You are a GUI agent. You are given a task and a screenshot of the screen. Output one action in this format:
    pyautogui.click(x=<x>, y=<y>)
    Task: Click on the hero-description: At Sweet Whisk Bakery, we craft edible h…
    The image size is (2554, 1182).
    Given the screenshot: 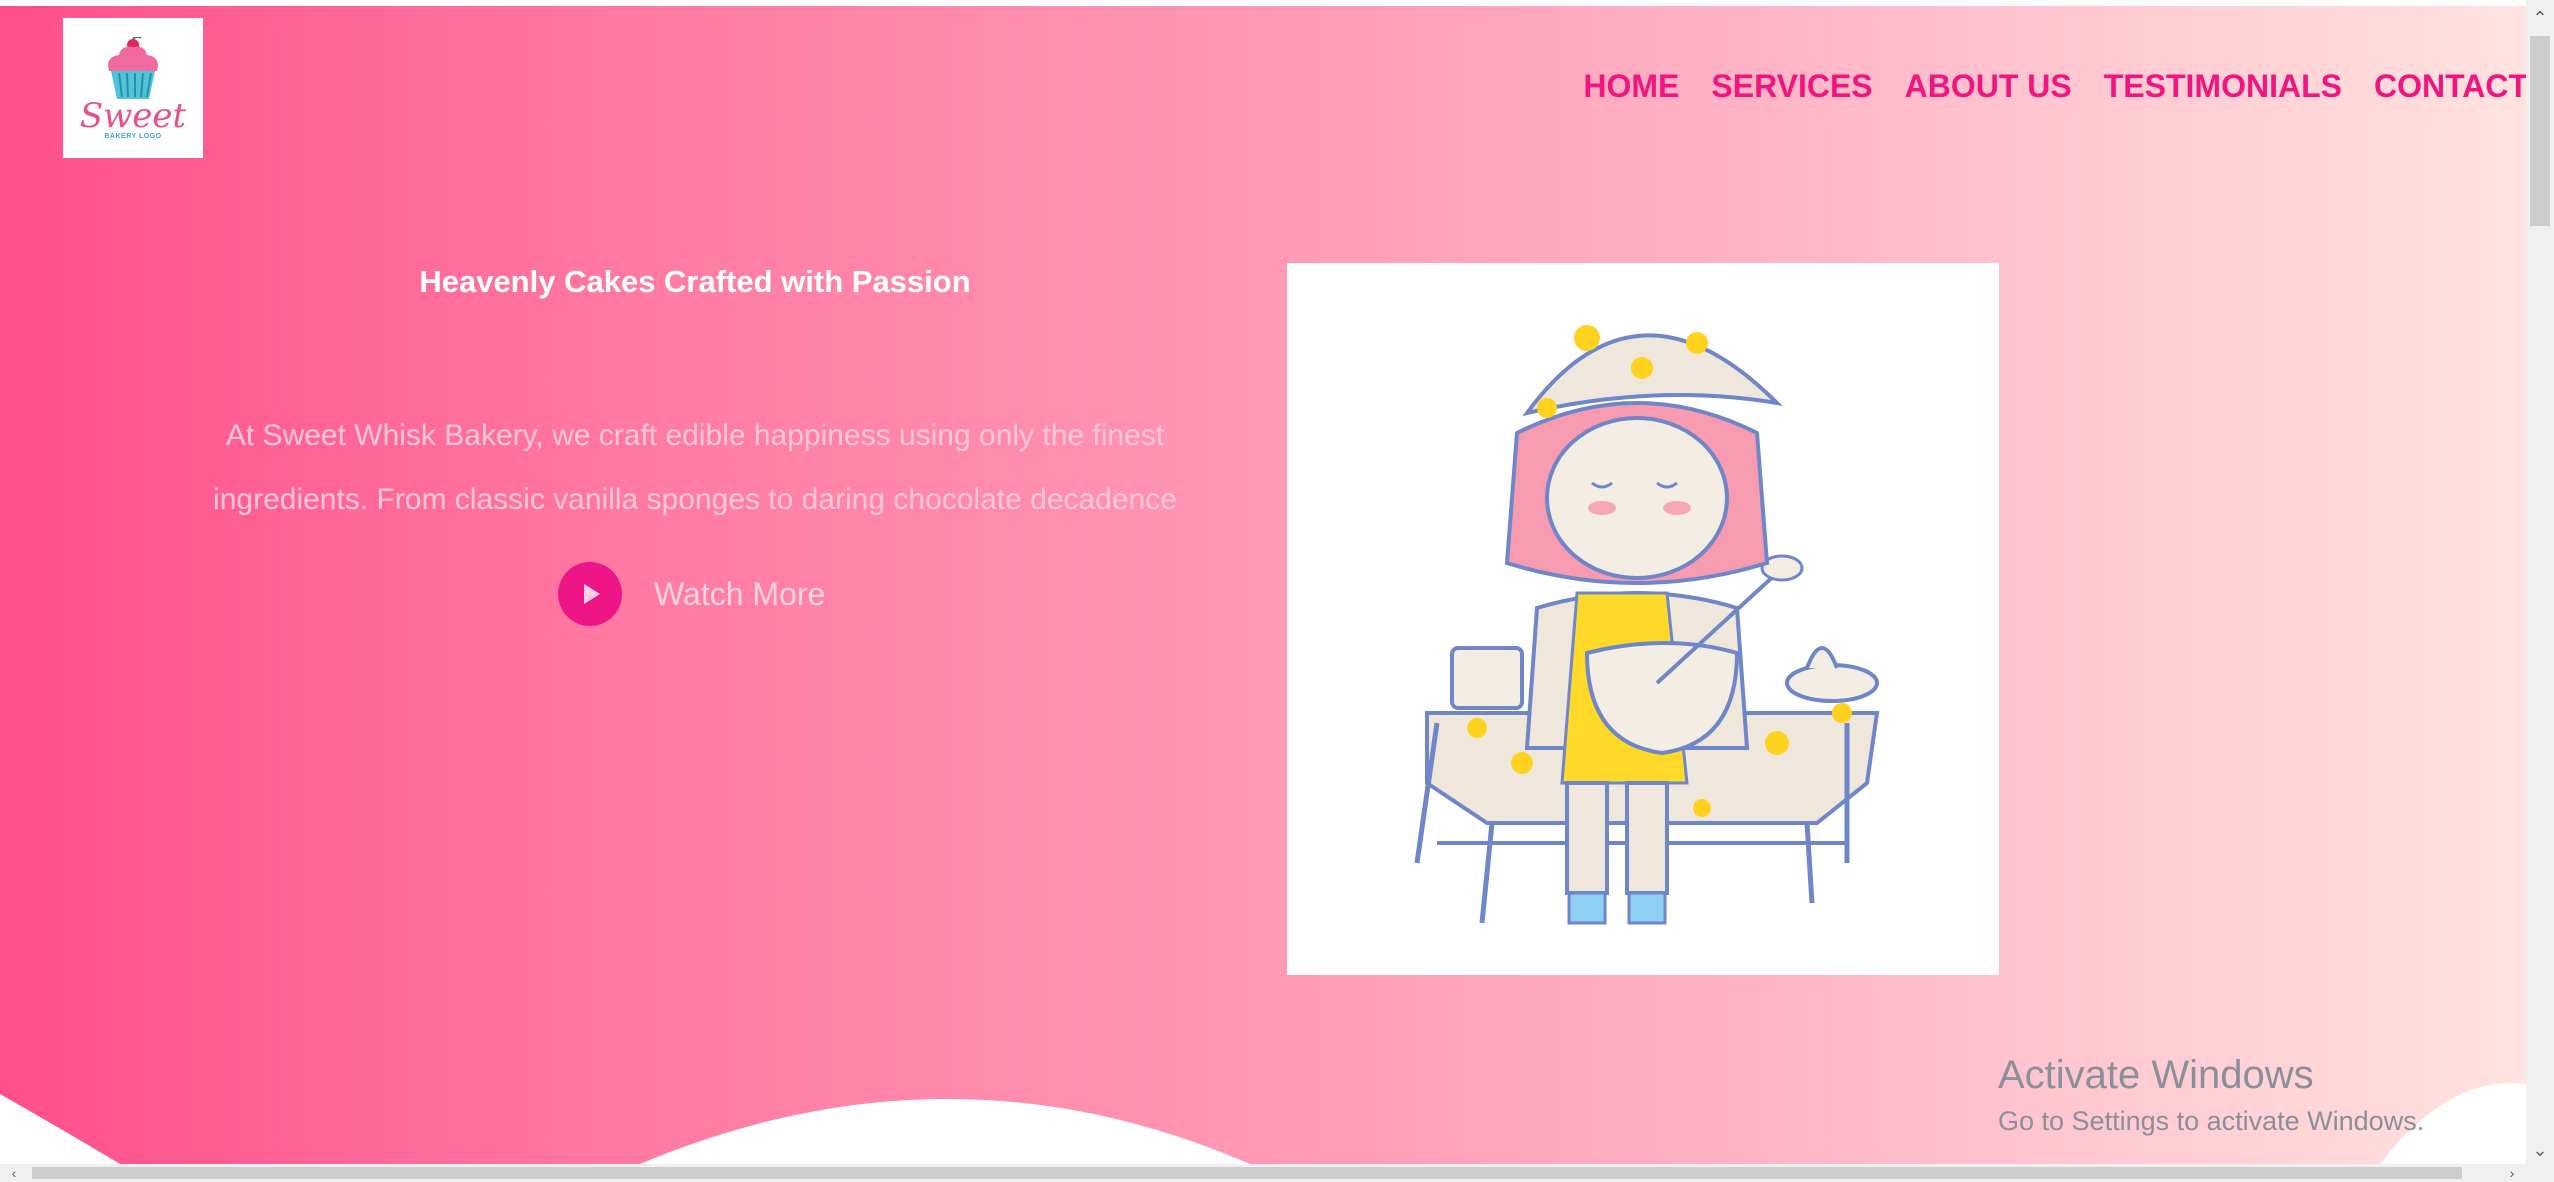 What is the action you would take?
    pyautogui.click(x=695, y=468)
    